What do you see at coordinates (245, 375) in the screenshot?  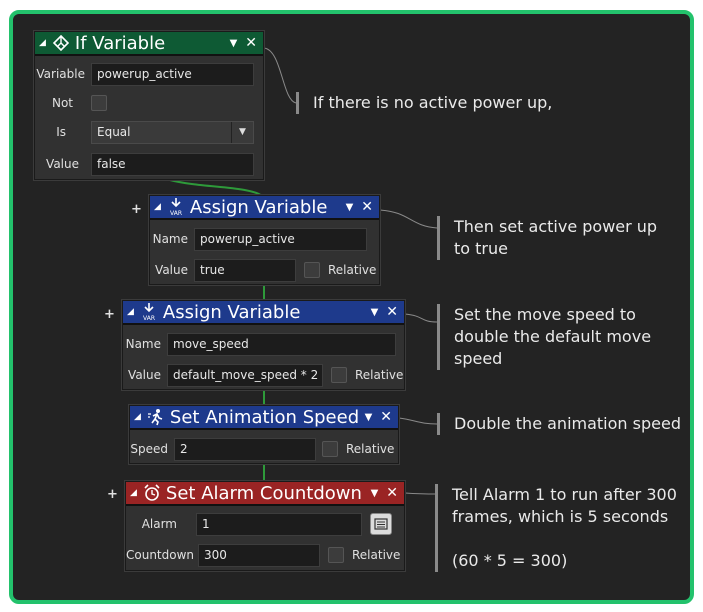 I see `value-field: default_move_speed * 2` at bounding box center [245, 375].